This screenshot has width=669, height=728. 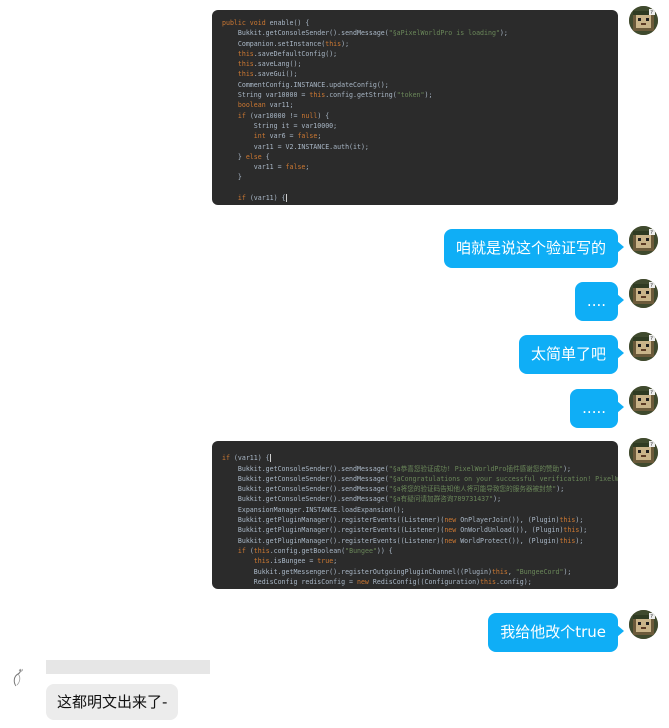 I want to click on code-token: (, so click(x=249, y=550).